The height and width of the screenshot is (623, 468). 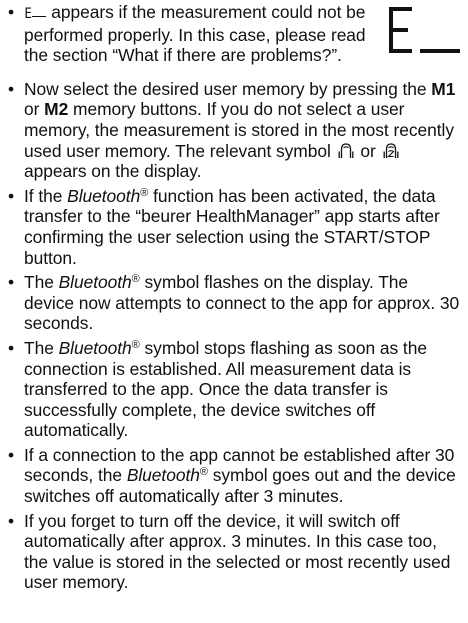 What do you see at coordinates (113, 171) in the screenshot?
I see `memory-text-3: appears on the display.` at bounding box center [113, 171].